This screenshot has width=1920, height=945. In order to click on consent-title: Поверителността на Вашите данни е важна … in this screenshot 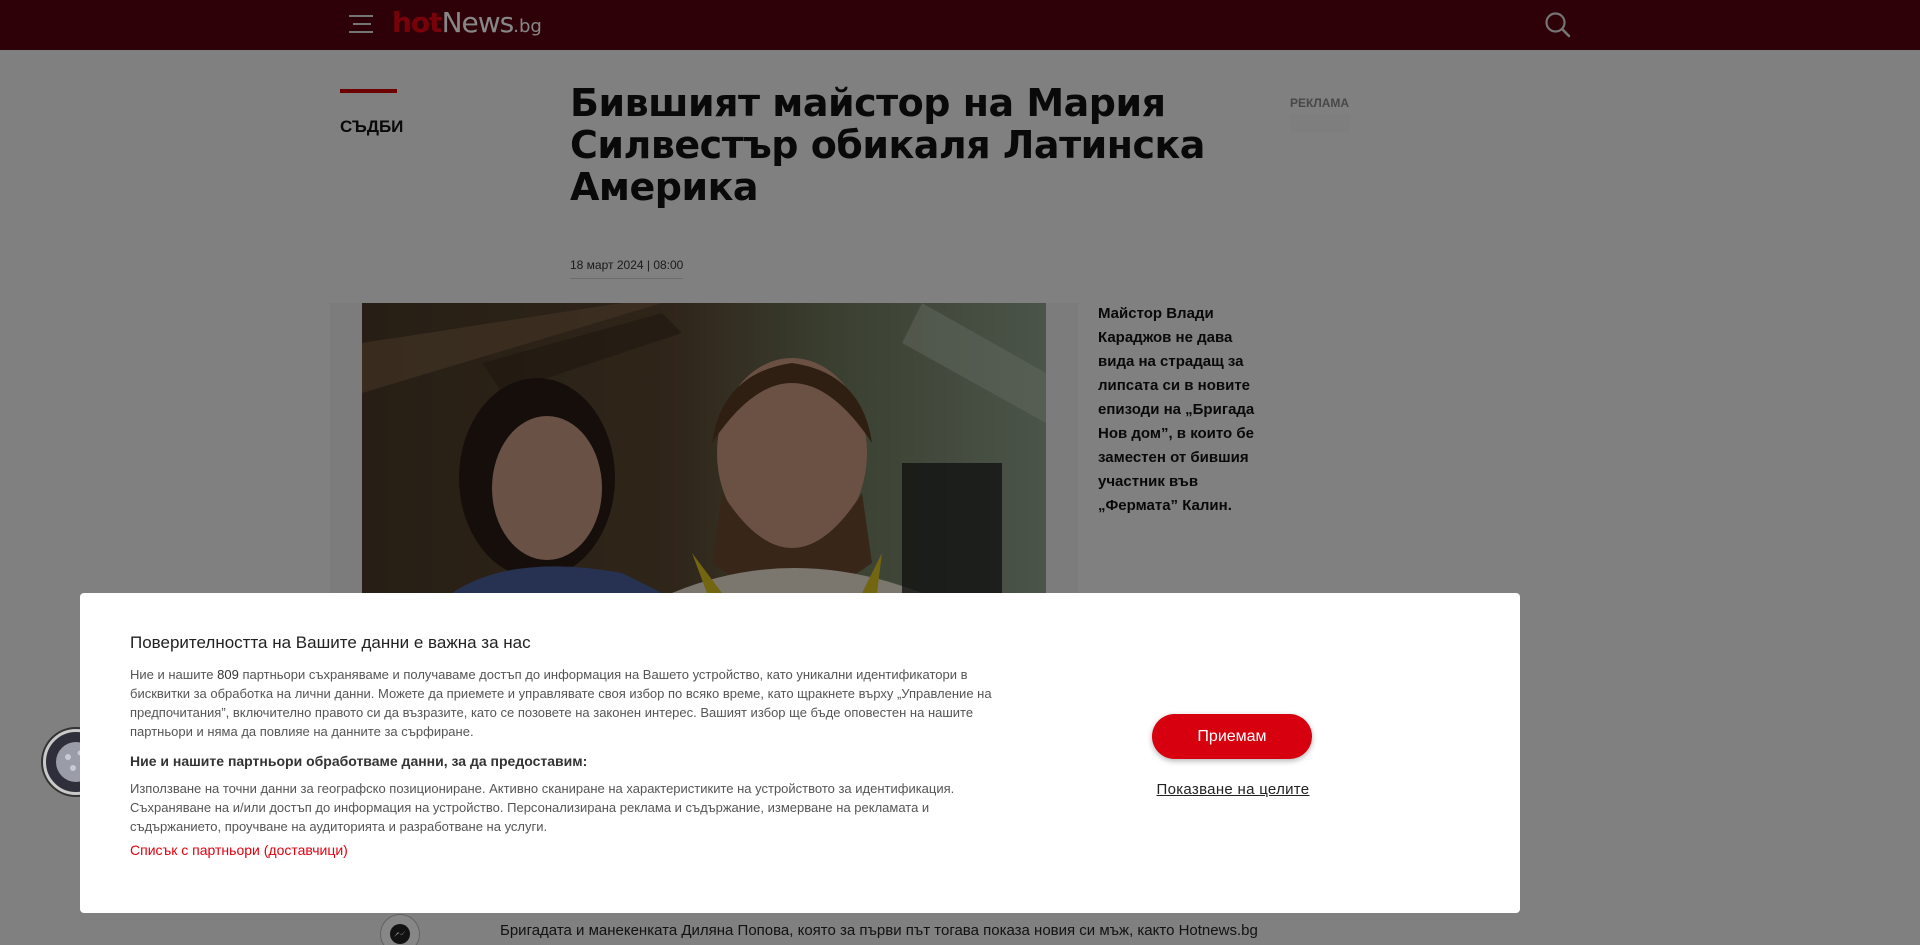, I will do `click(330, 642)`.